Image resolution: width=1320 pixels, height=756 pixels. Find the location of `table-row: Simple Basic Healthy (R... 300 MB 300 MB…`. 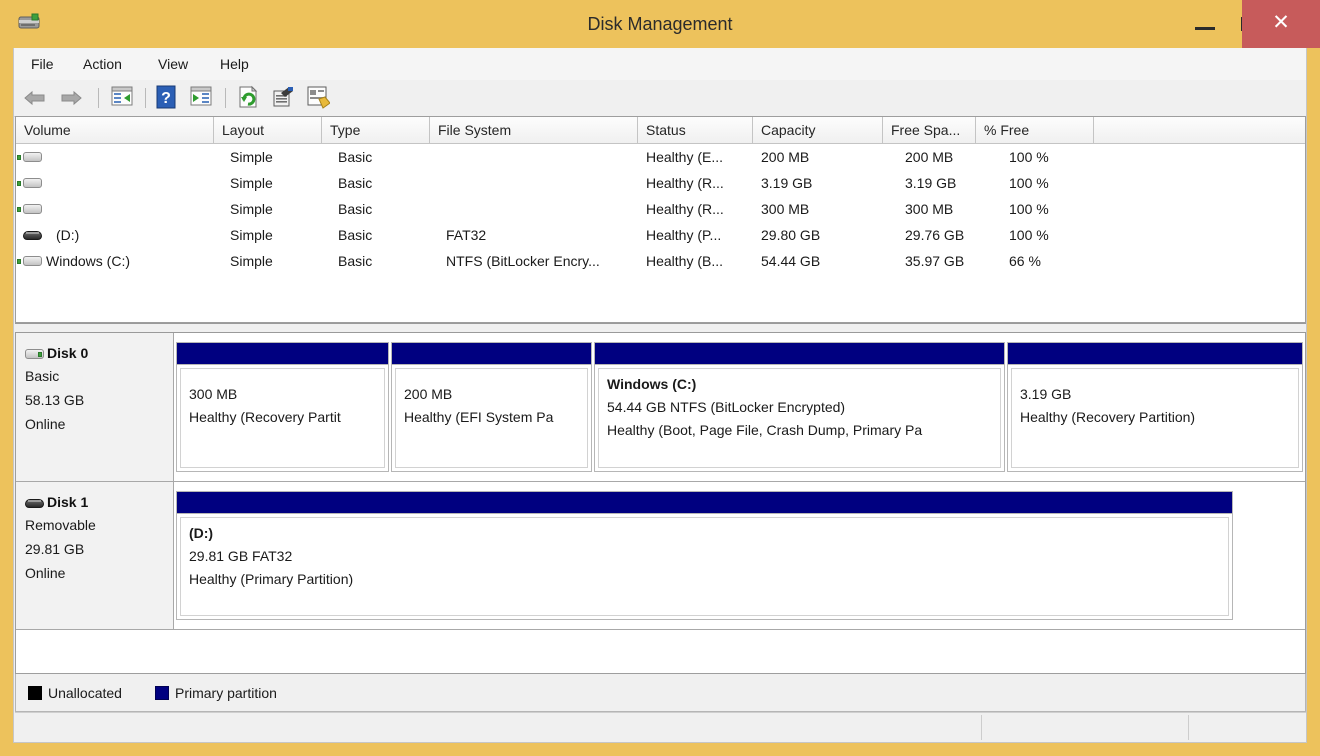

table-row: Simple Basic Healthy (R... 300 MB 300 MB… is located at coordinates (660, 209).